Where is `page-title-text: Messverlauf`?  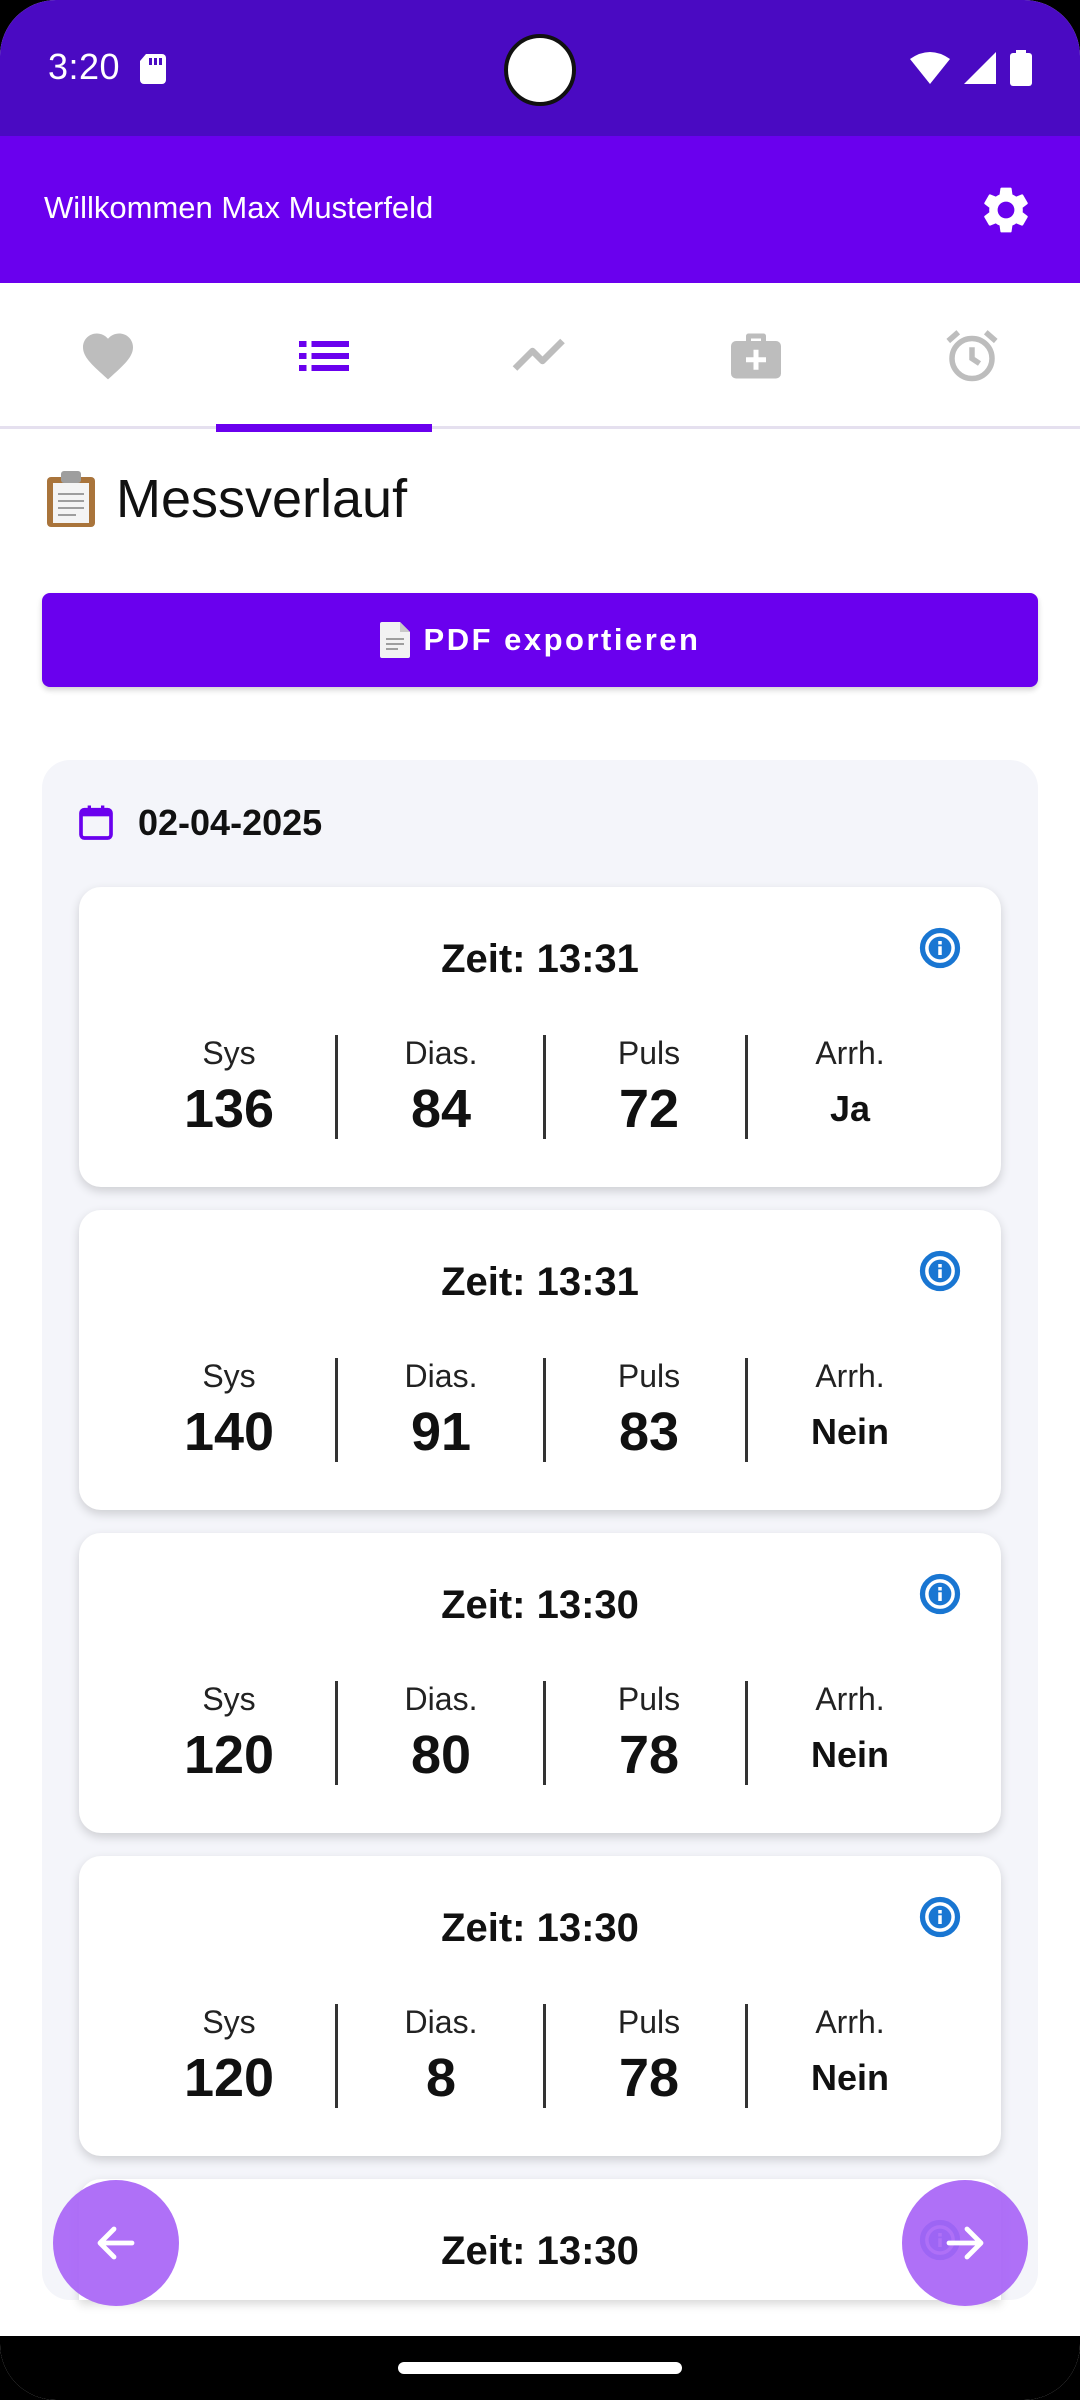
page-title-text: Messverlauf is located at coordinates (262, 499).